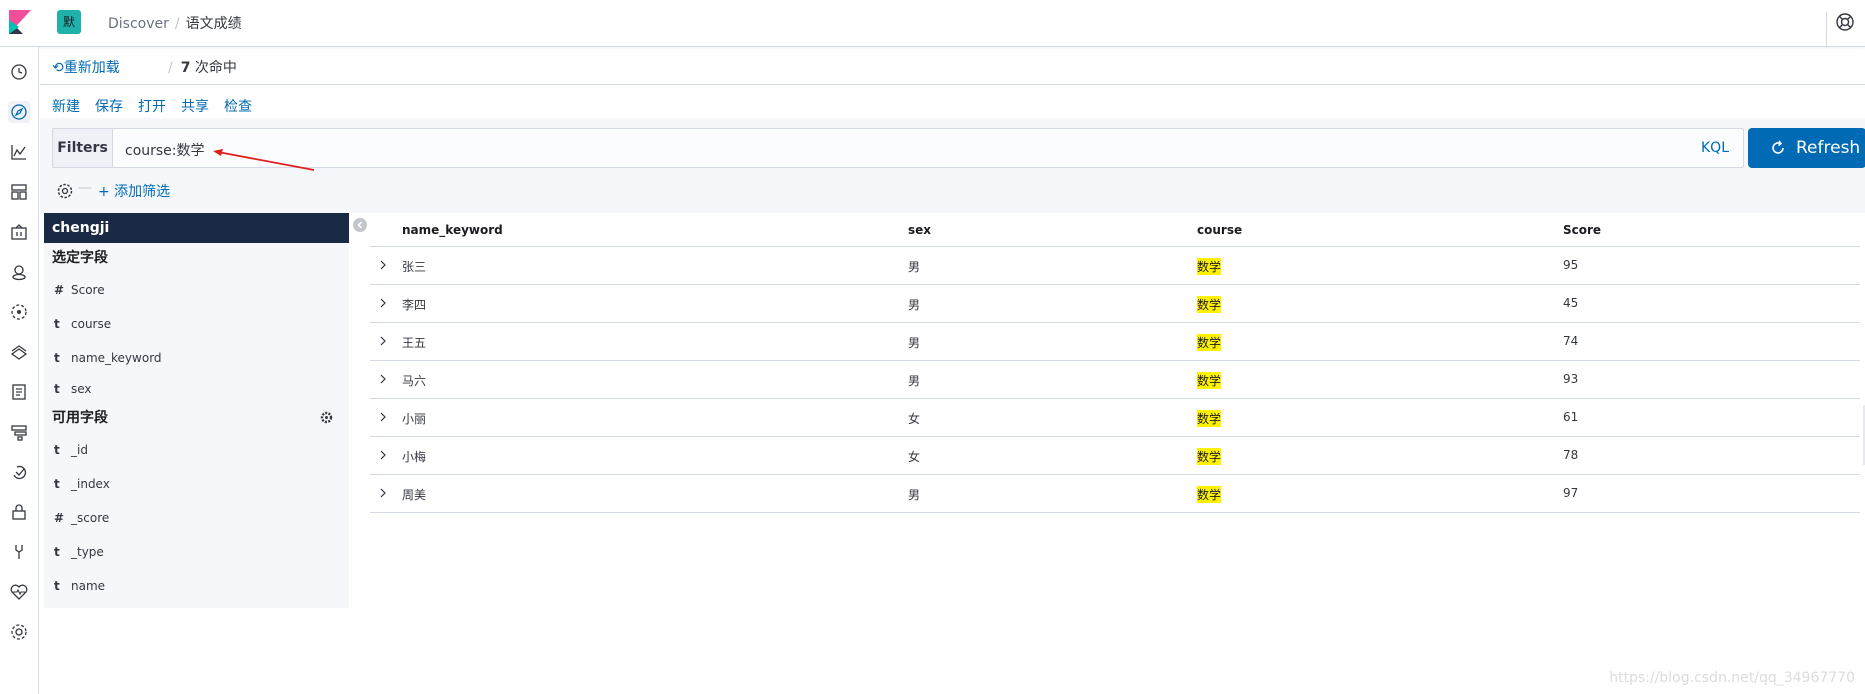 The image size is (1865, 694). Describe the element at coordinates (19, 392) in the screenshot. I see `logs-icon` at that location.